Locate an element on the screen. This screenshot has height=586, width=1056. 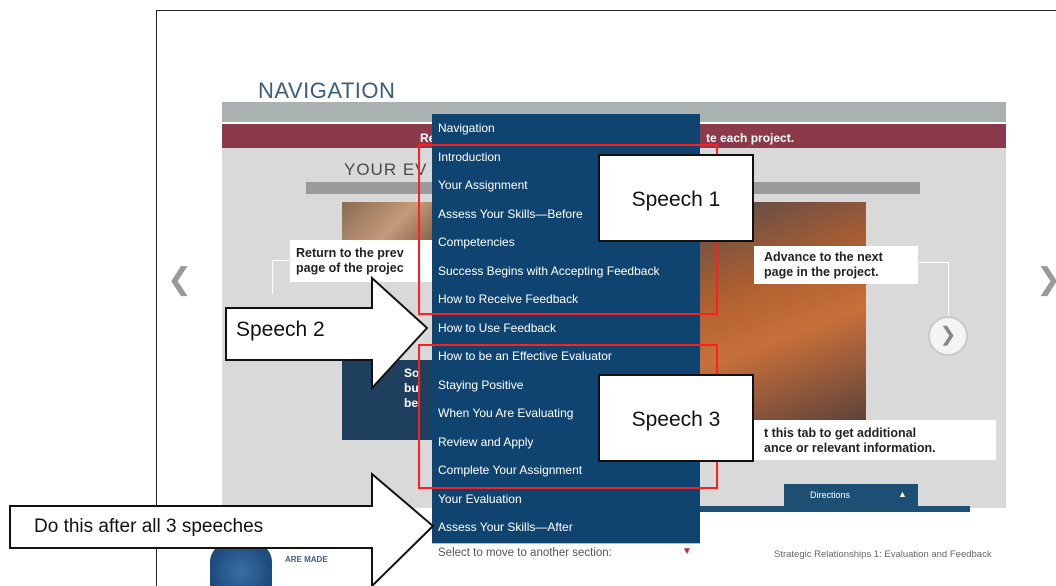
after-all-label-text: Do this after all 3 speeches is located at coordinates (149, 526).